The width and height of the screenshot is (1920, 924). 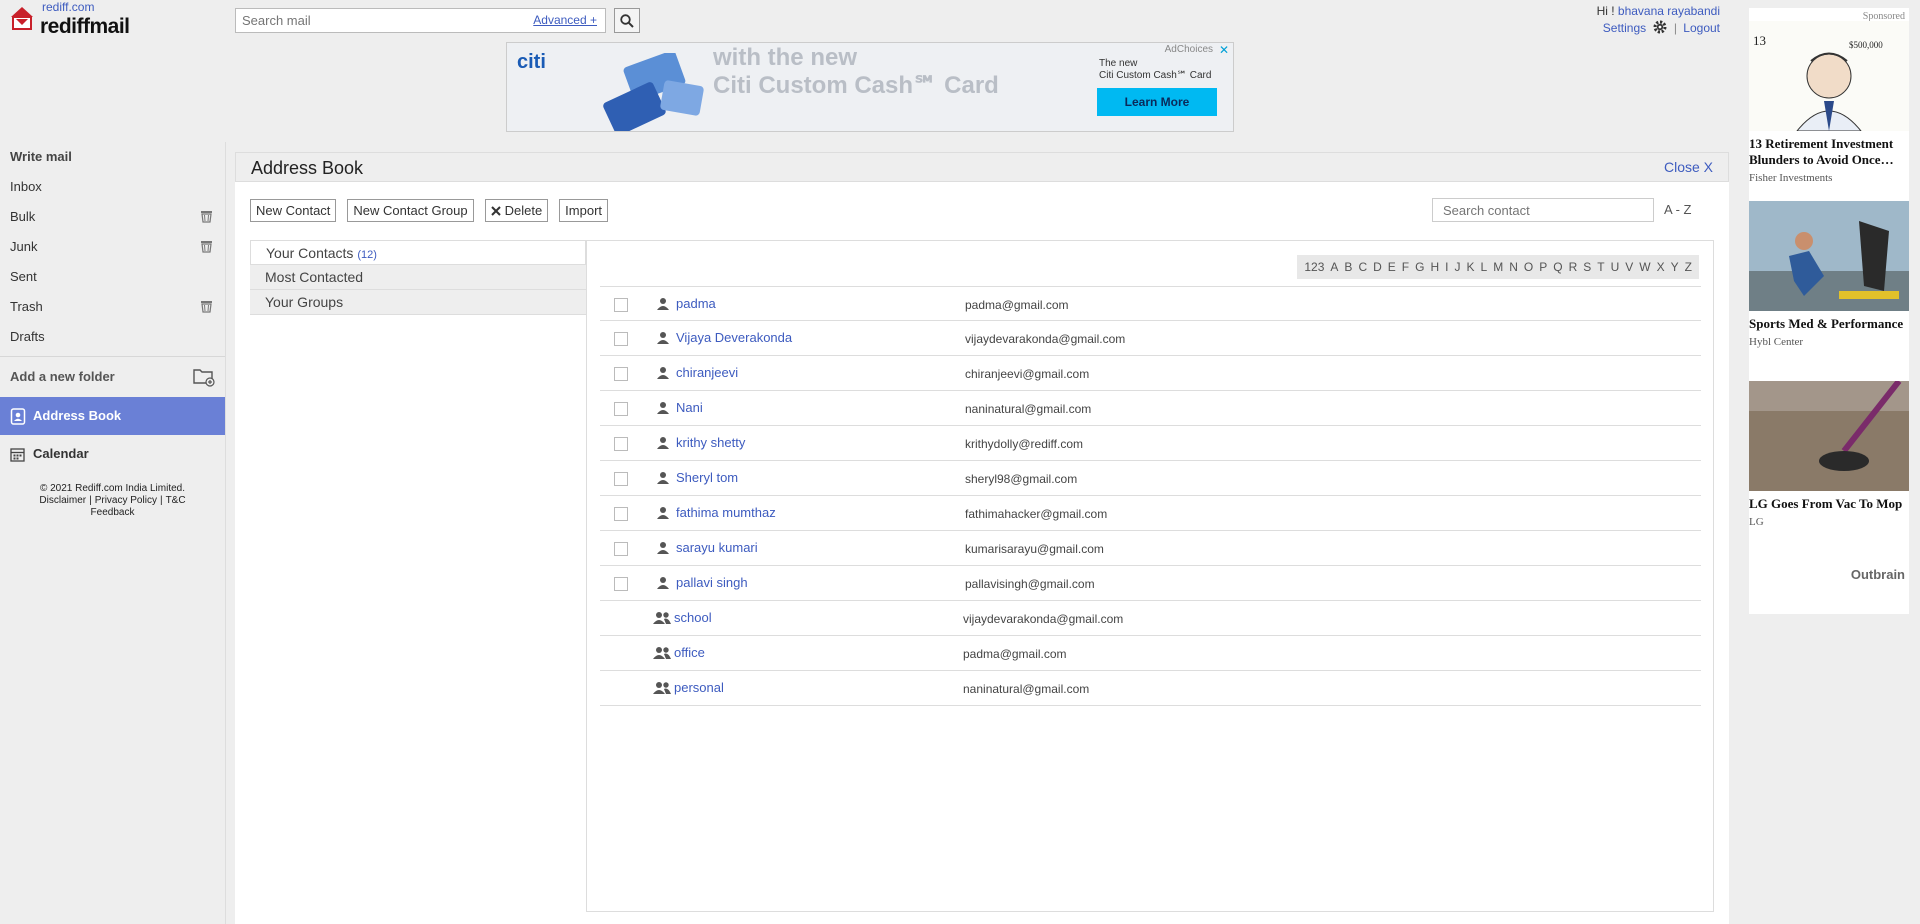 What do you see at coordinates (1150, 373) in the screenshot?
I see `contact-row: chiranjeevi chiranjeevi@gmail.com` at bounding box center [1150, 373].